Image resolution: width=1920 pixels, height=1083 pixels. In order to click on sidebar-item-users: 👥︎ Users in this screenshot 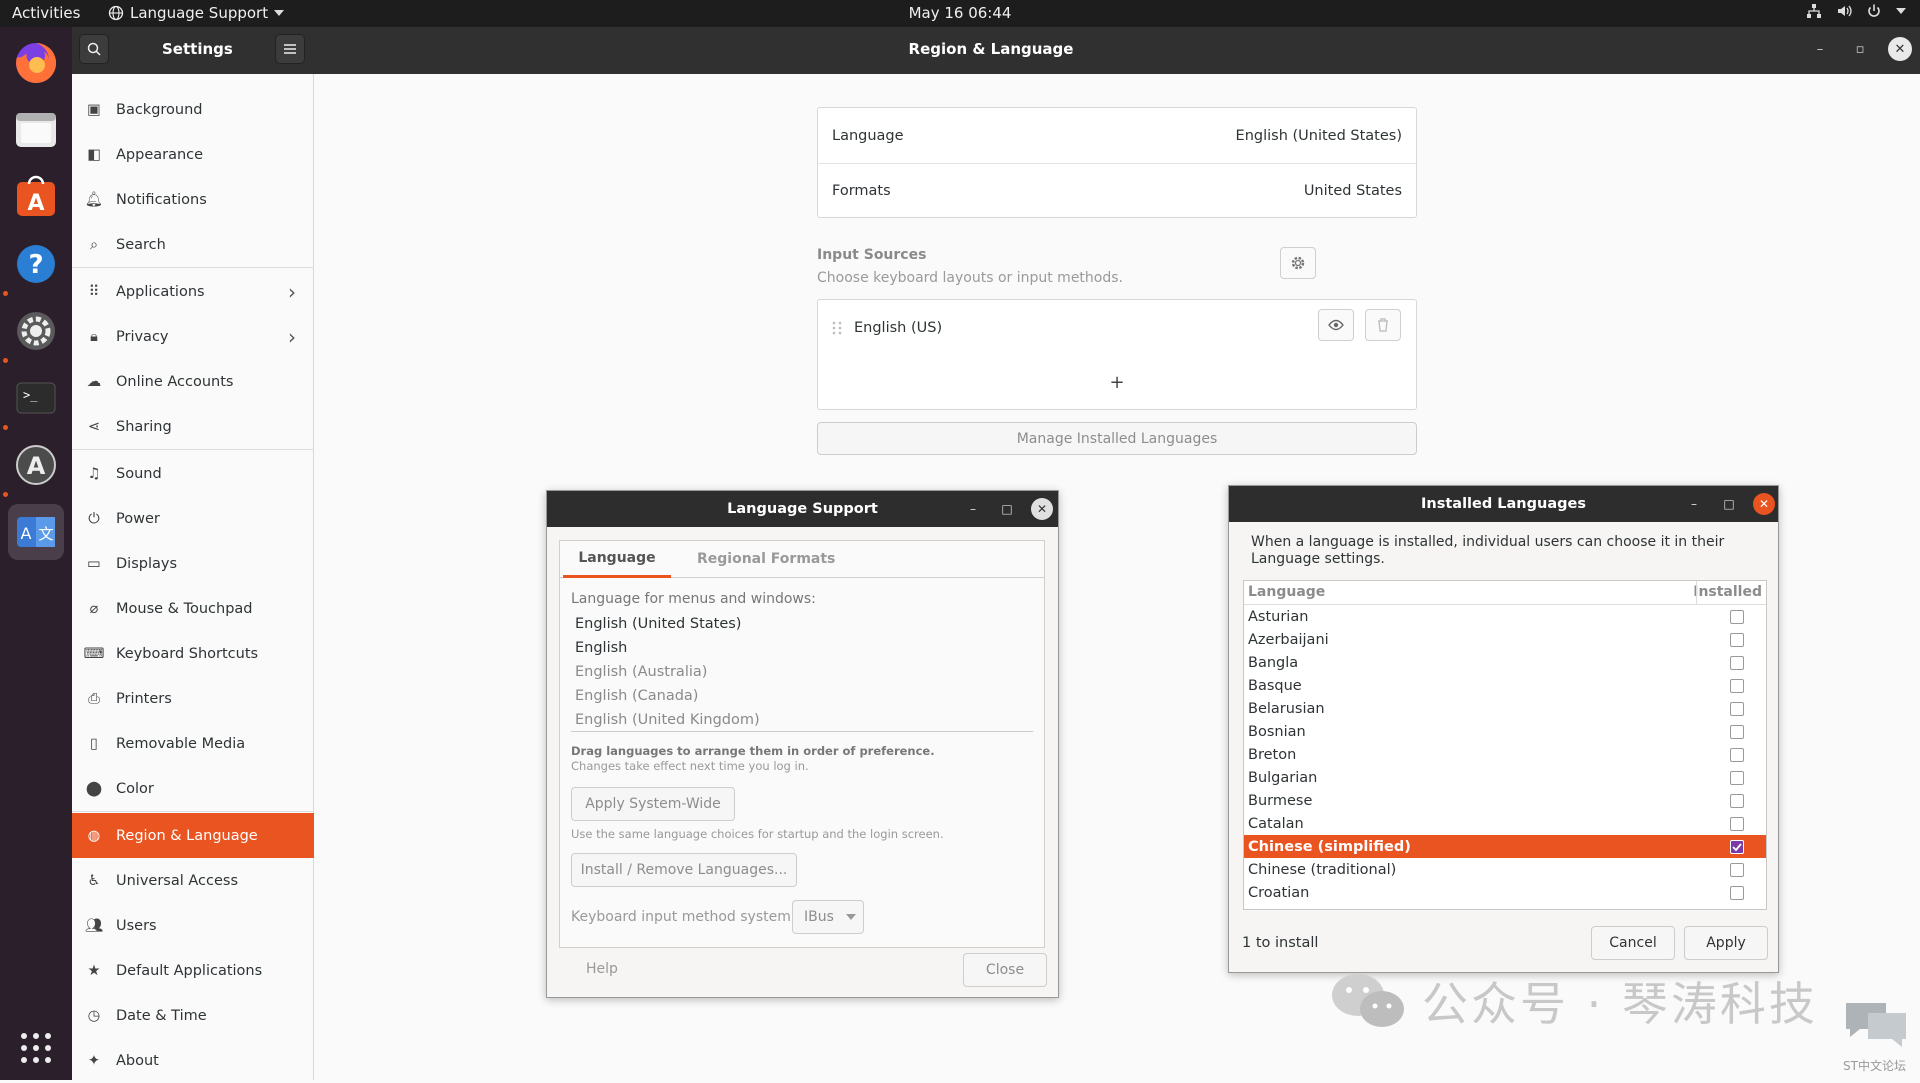, I will do `click(193, 925)`.